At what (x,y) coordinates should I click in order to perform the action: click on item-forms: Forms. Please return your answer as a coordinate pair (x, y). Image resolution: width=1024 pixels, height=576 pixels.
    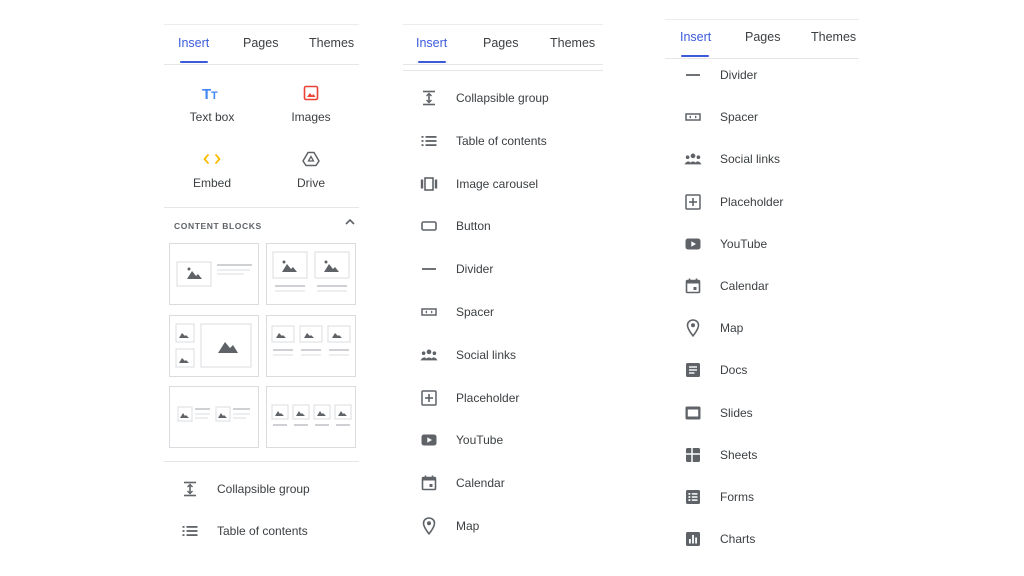
    Looking at the image, I should click on (719, 497).